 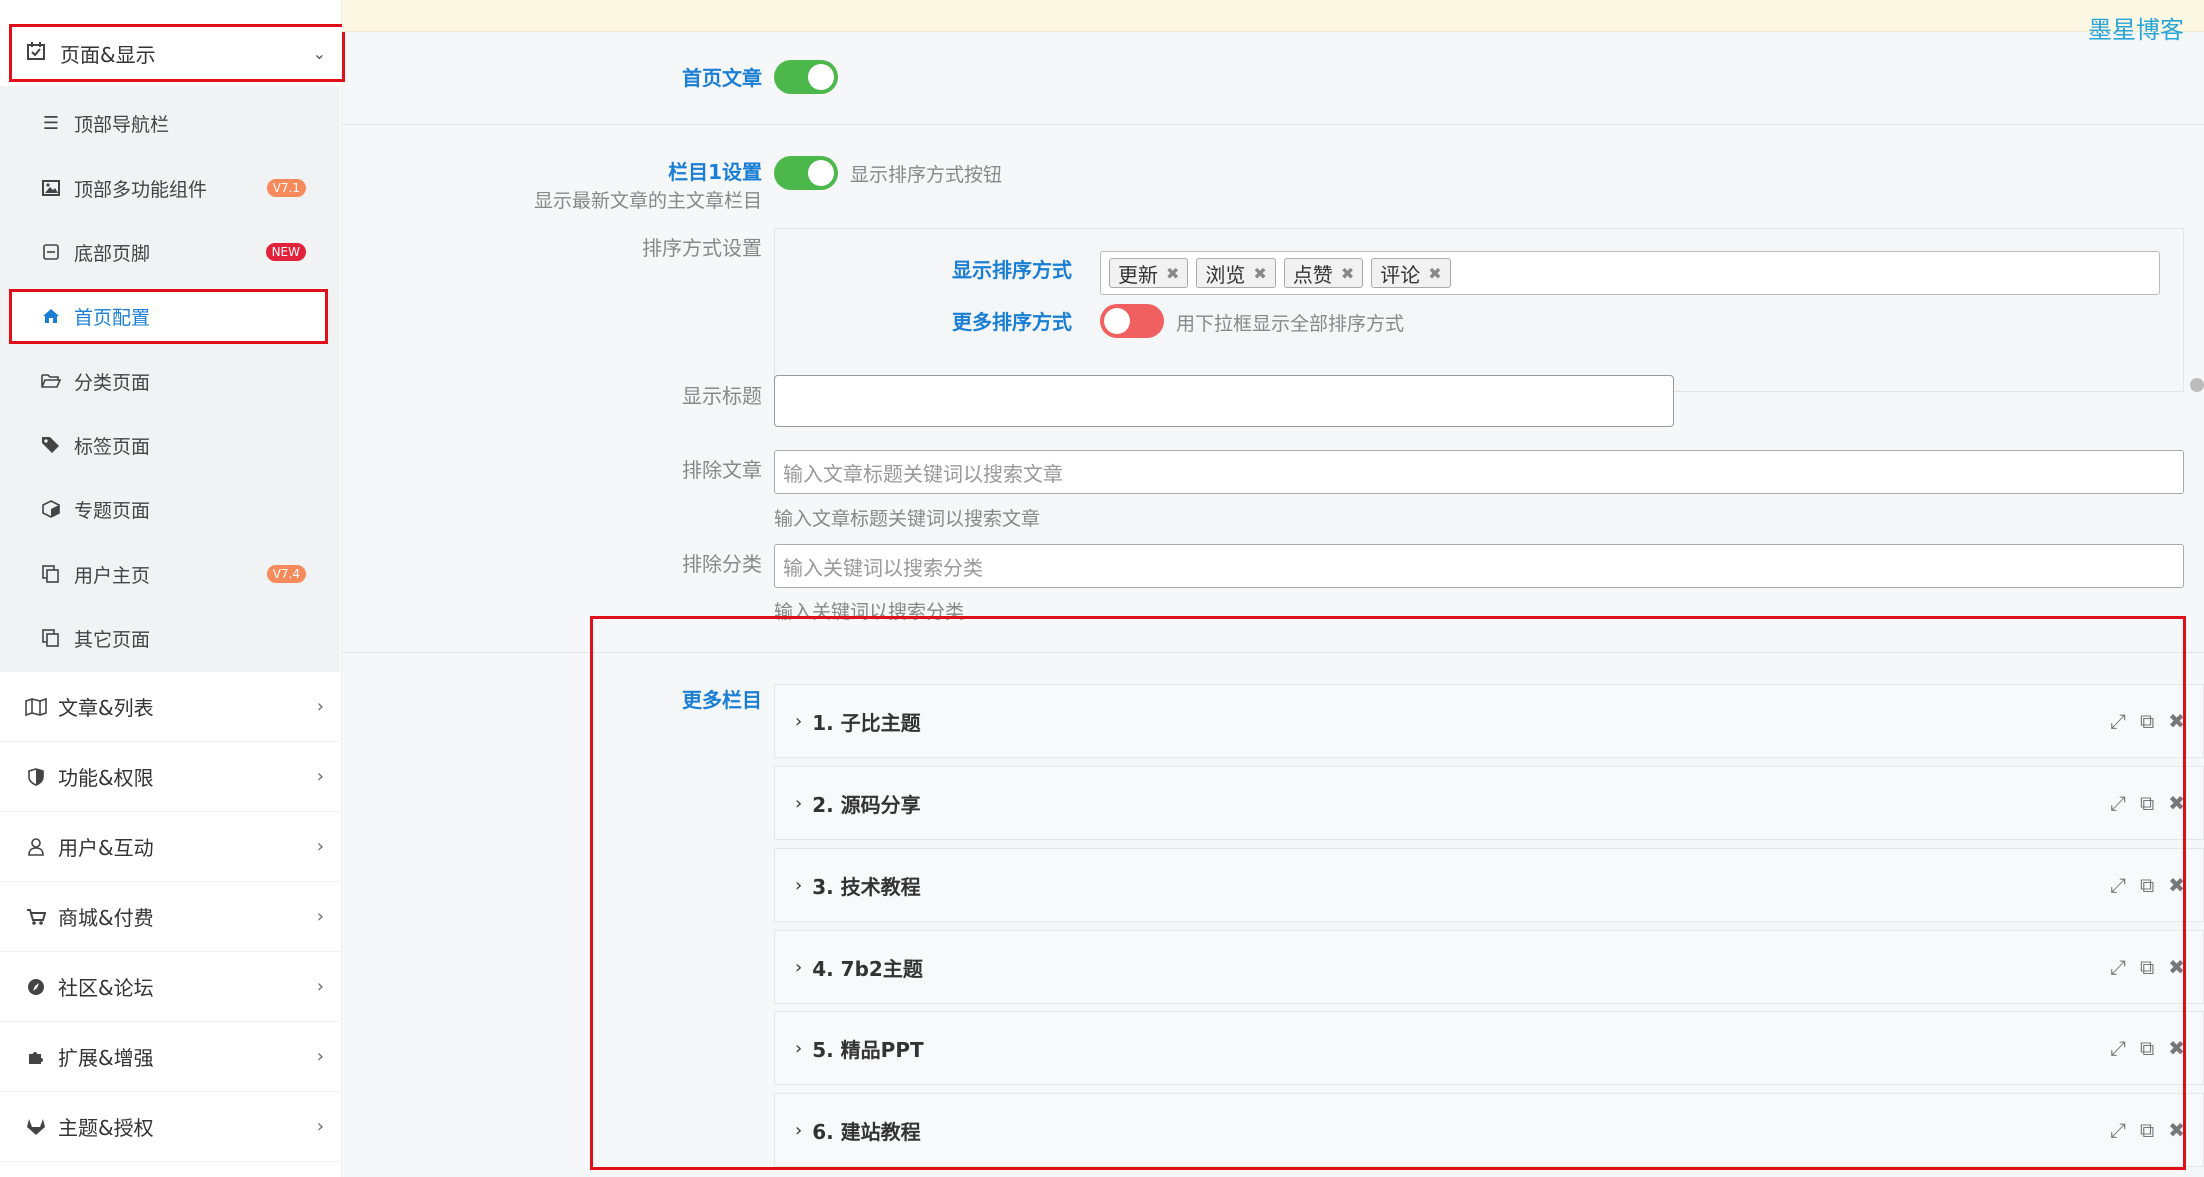 I want to click on sidebar-sub-item-tags: 标签页面, so click(x=185, y=445).